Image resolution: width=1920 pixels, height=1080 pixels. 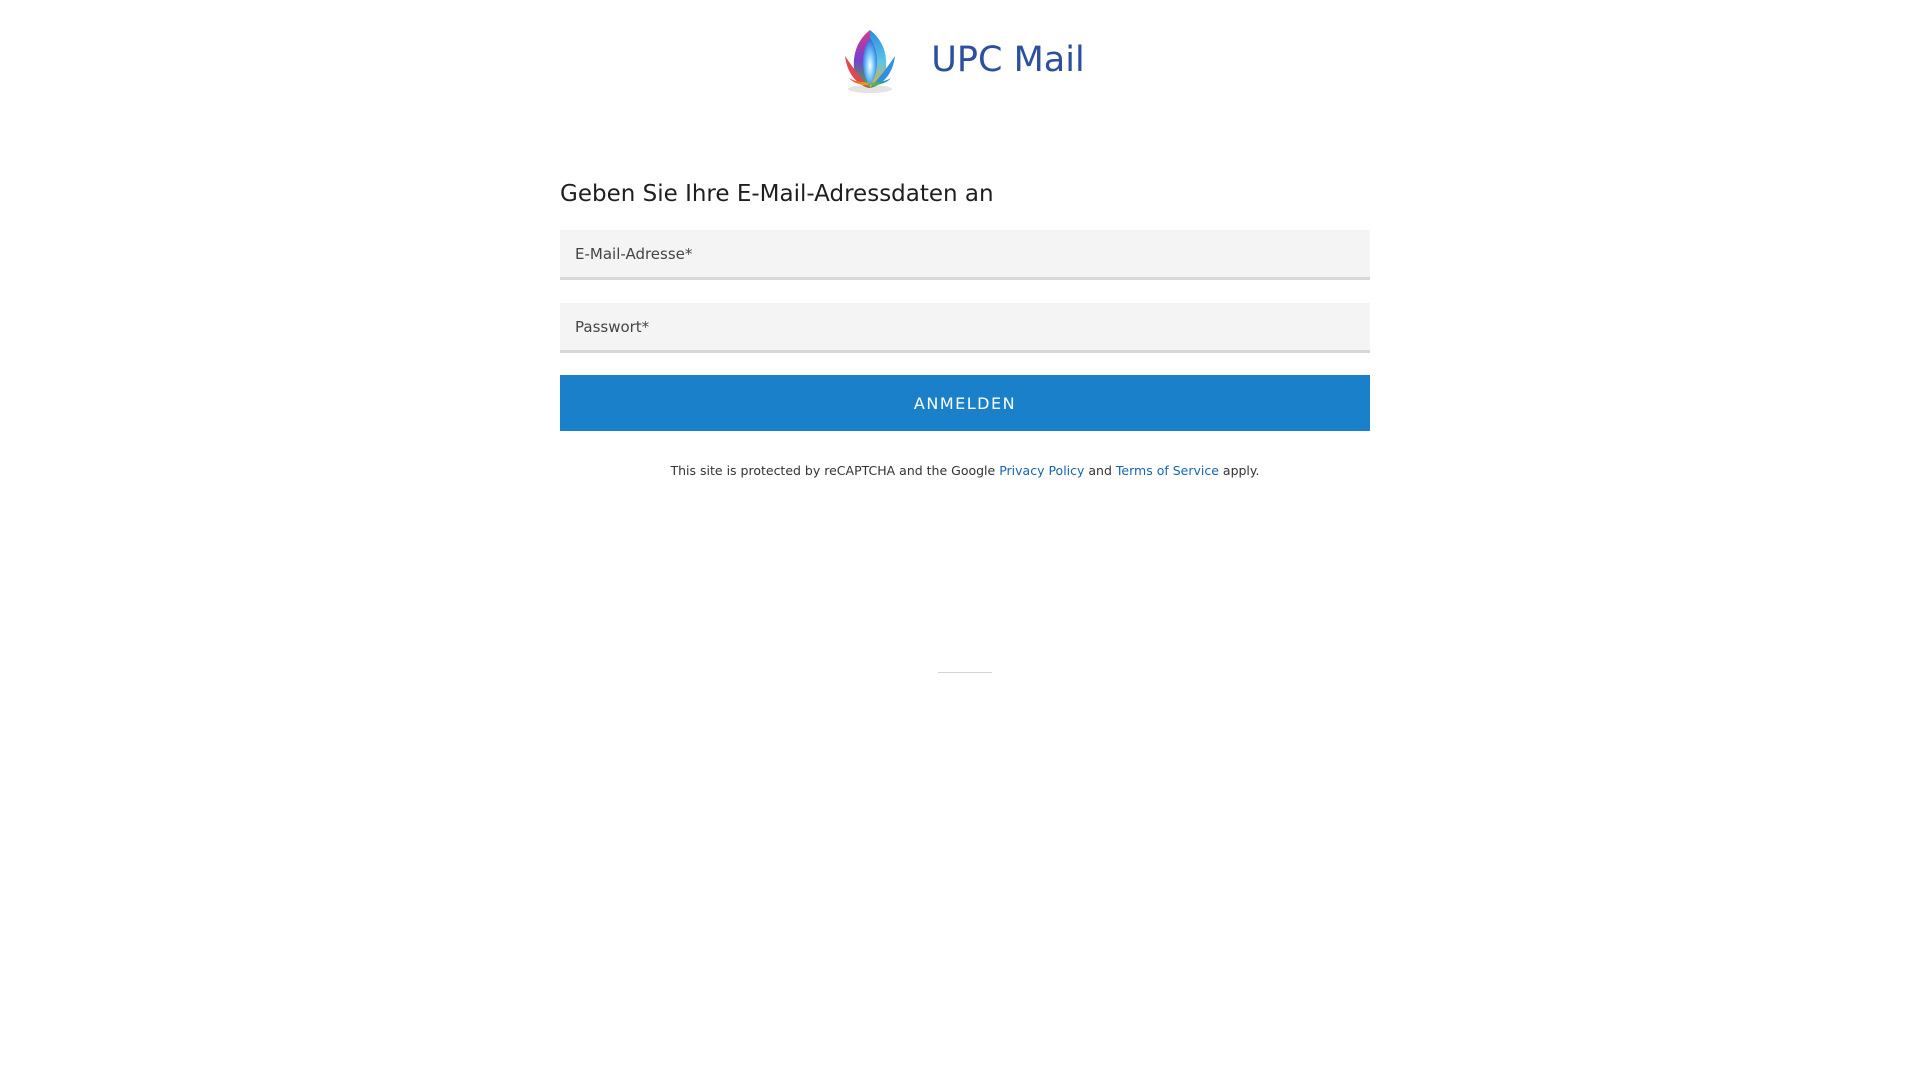 I want to click on password-field-wrapper, so click(x=965, y=328).